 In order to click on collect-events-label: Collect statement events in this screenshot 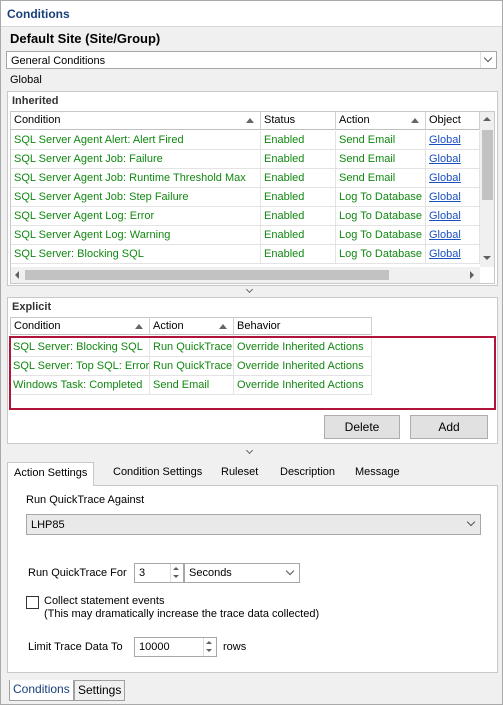, I will do `click(104, 601)`.